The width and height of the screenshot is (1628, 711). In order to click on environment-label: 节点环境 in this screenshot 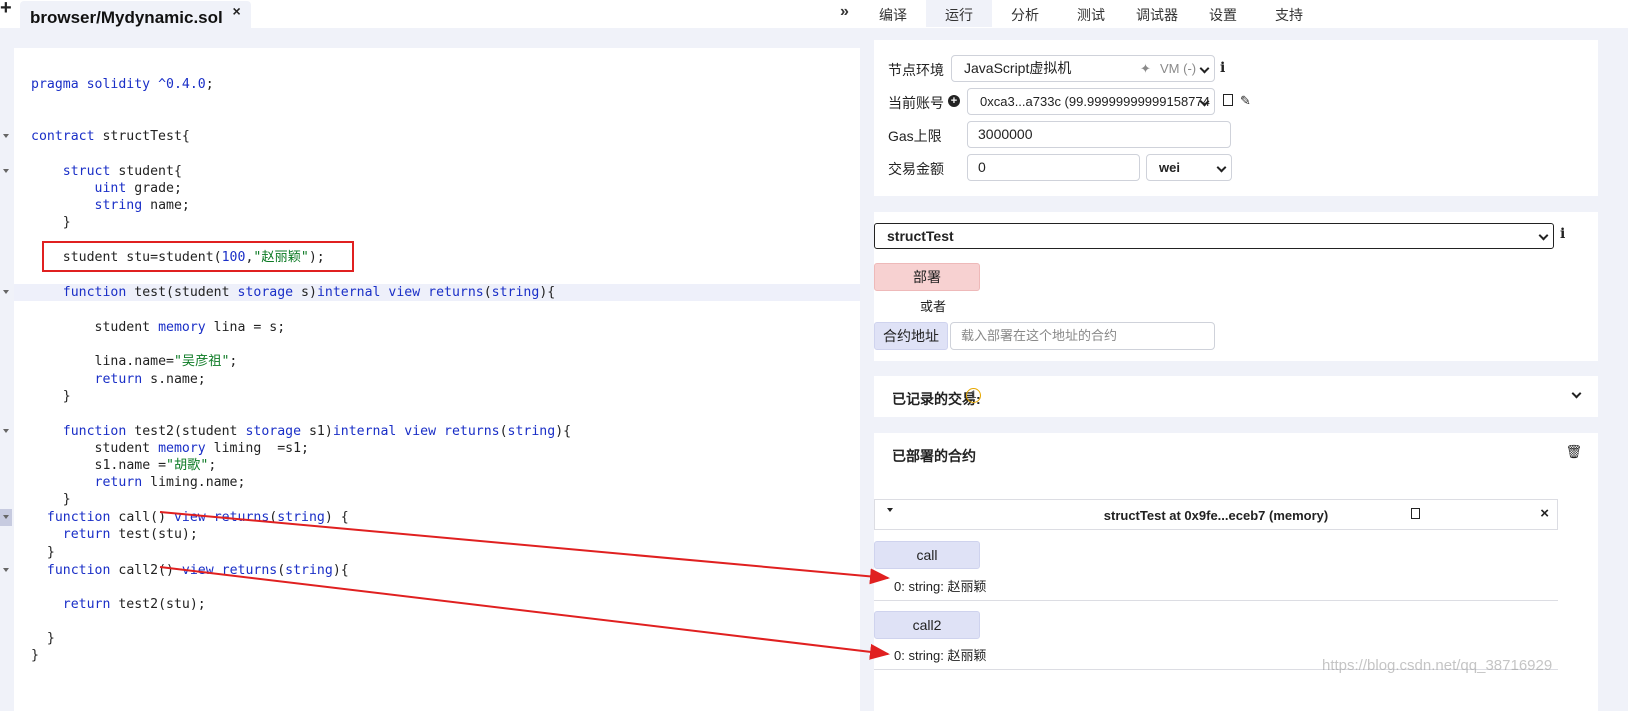, I will do `click(916, 70)`.